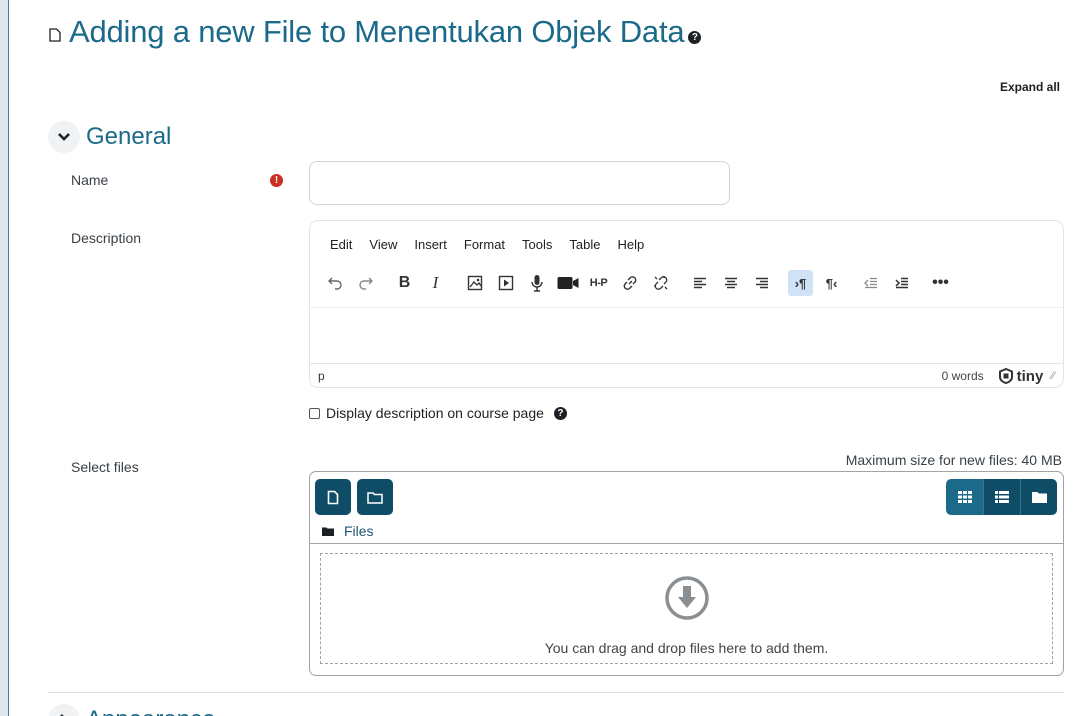 The width and height of the screenshot is (1089, 716). What do you see at coordinates (686, 543) in the screenshot?
I see `divider` at bounding box center [686, 543].